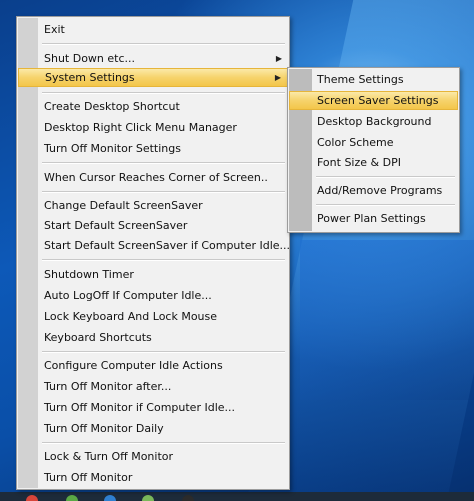 The height and width of the screenshot is (501, 474). Describe the element at coordinates (54, 29) in the screenshot. I see `menu-item-label: Exit` at that location.